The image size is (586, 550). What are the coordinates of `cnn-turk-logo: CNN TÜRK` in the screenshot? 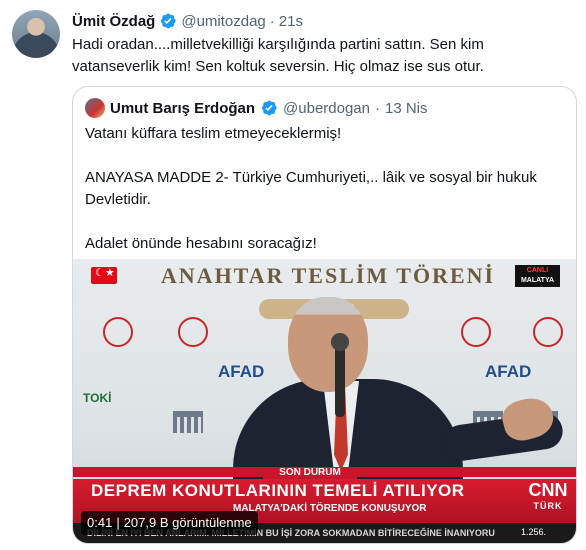 It's located at (548, 501).